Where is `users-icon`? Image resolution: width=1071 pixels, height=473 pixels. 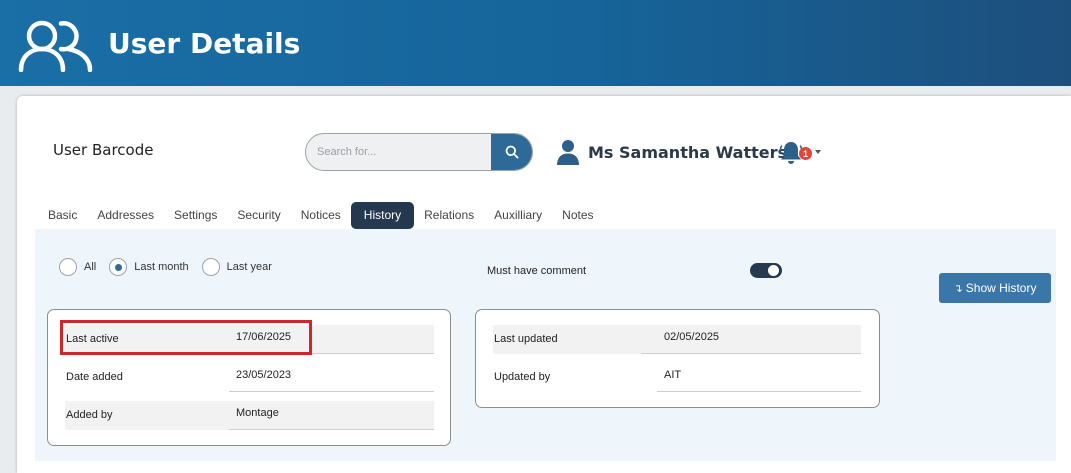
users-icon is located at coordinates (55, 46).